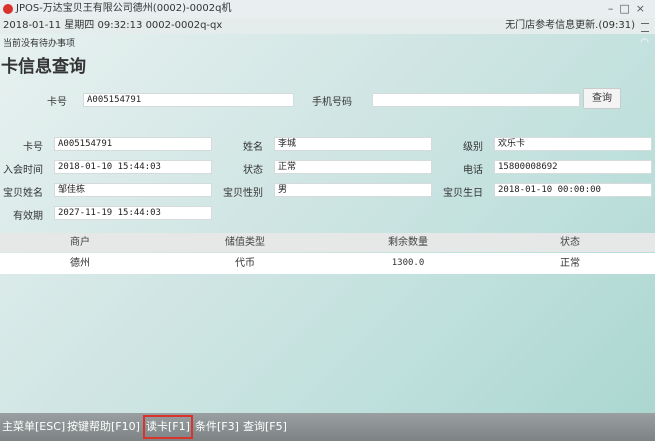 This screenshot has width=655, height=441. What do you see at coordinates (573, 167) in the screenshot?
I see `phone-field: 15800008692` at bounding box center [573, 167].